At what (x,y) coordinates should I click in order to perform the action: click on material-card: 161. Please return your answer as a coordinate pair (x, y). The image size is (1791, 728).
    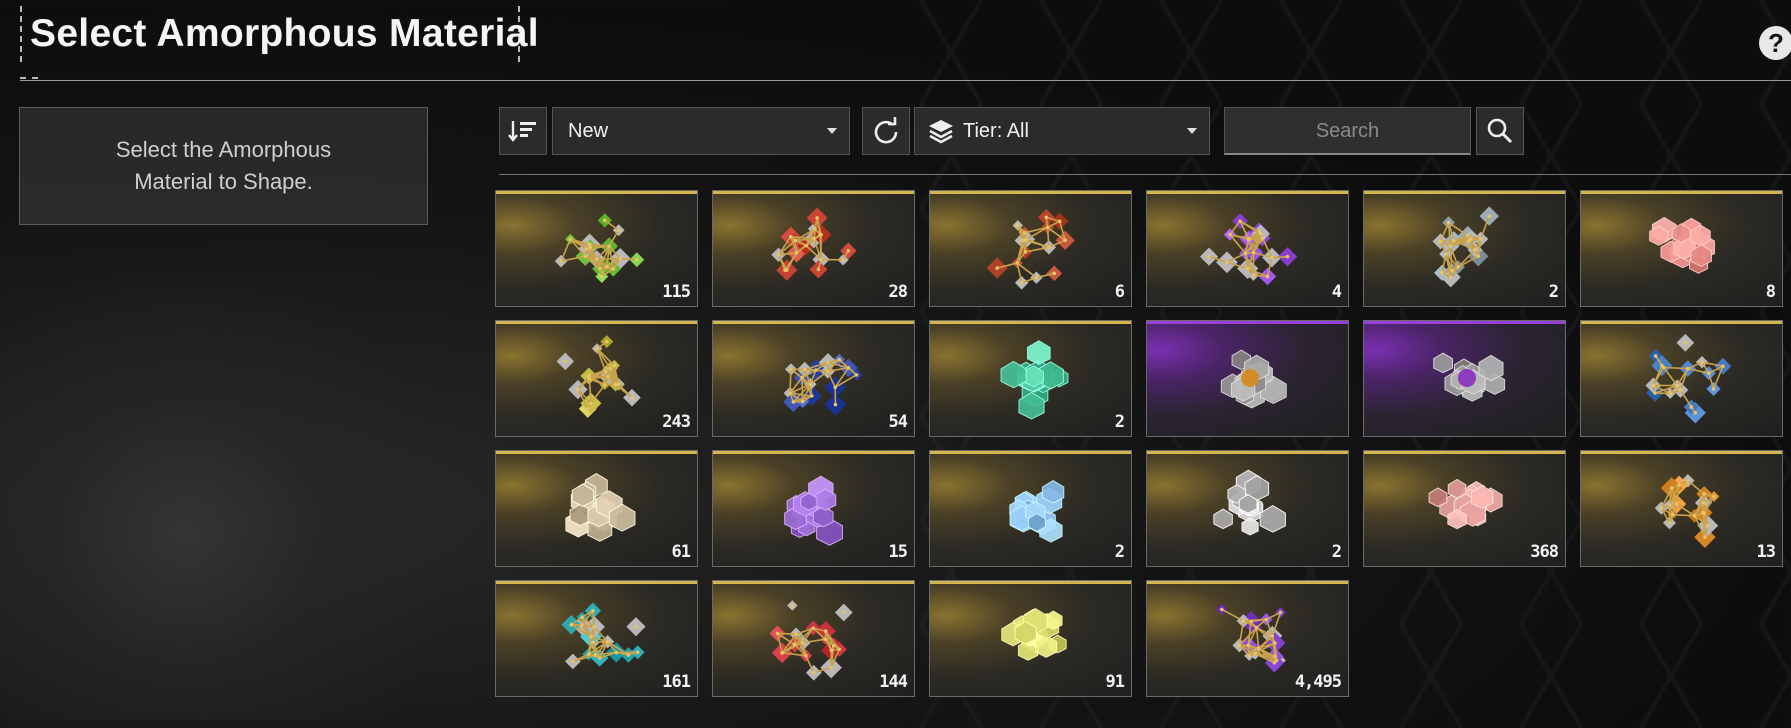
    Looking at the image, I should click on (596, 638).